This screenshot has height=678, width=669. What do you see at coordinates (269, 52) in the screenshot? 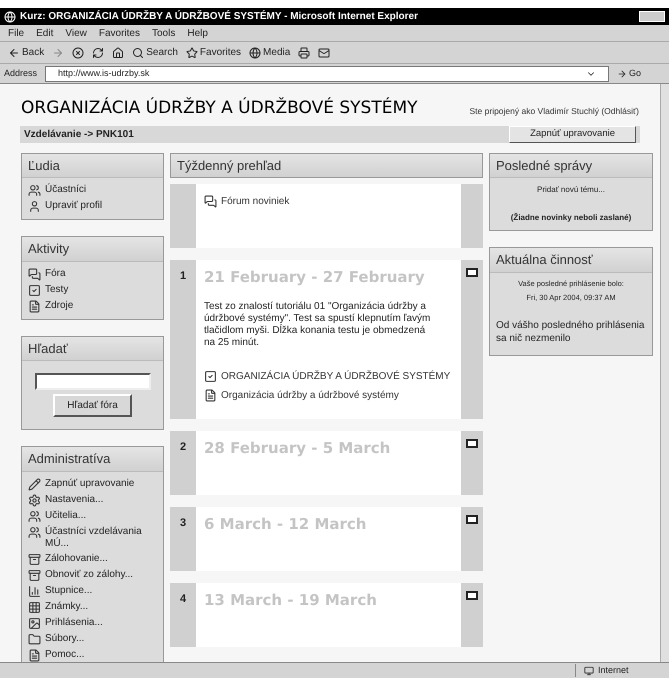
I see `media-button: Media` at bounding box center [269, 52].